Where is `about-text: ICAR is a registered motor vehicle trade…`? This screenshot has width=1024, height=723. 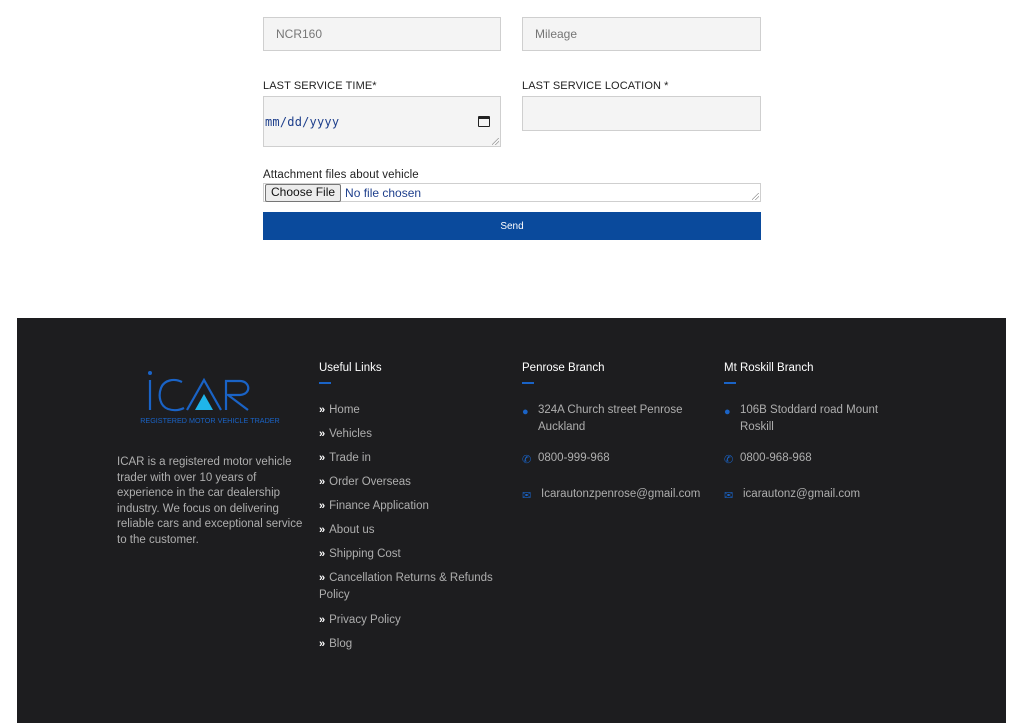
about-text: ICAR is a registered motor vehicle trade… is located at coordinates (210, 501).